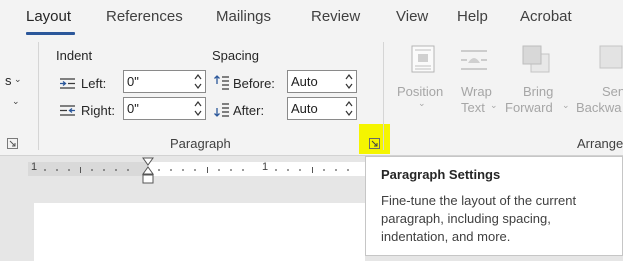 The image size is (623, 261). I want to click on tooltip-title: Paragraph Settings, so click(441, 174).